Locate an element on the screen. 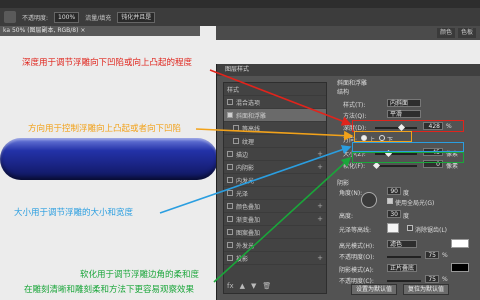 The width and height of the screenshot is (480, 300). global-light-checkbox is located at coordinates (390, 201).